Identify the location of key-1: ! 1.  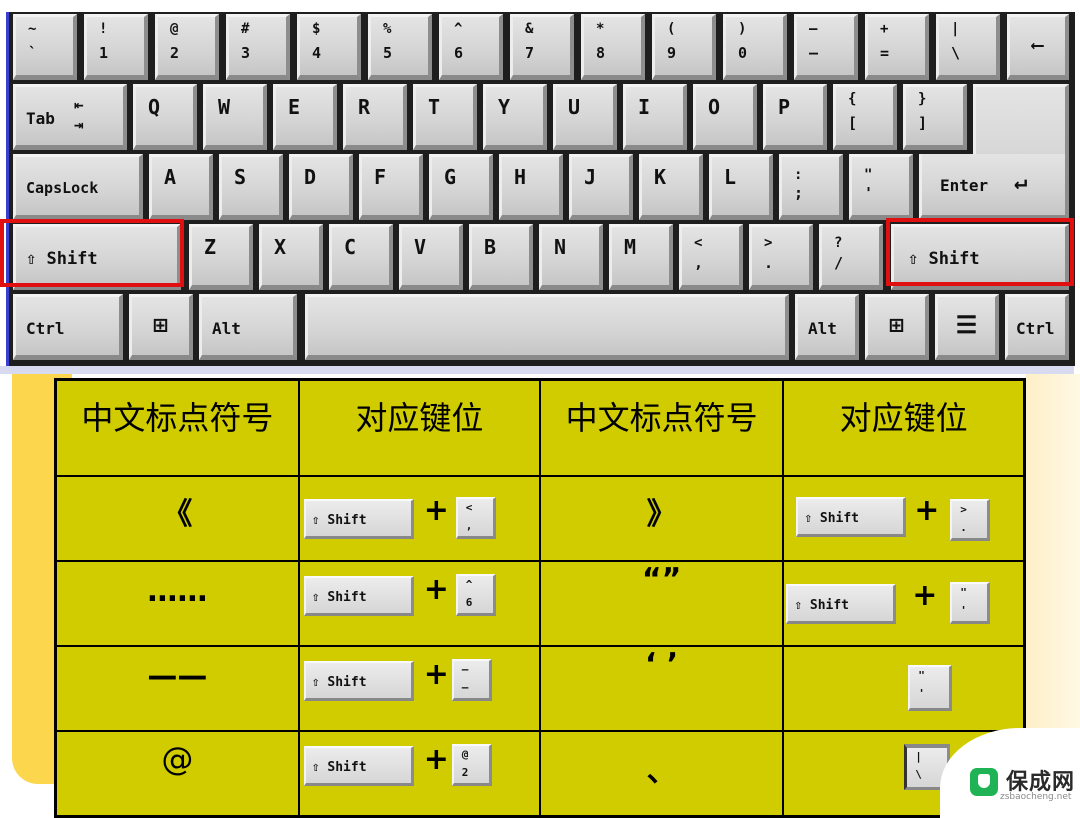
(116, 47).